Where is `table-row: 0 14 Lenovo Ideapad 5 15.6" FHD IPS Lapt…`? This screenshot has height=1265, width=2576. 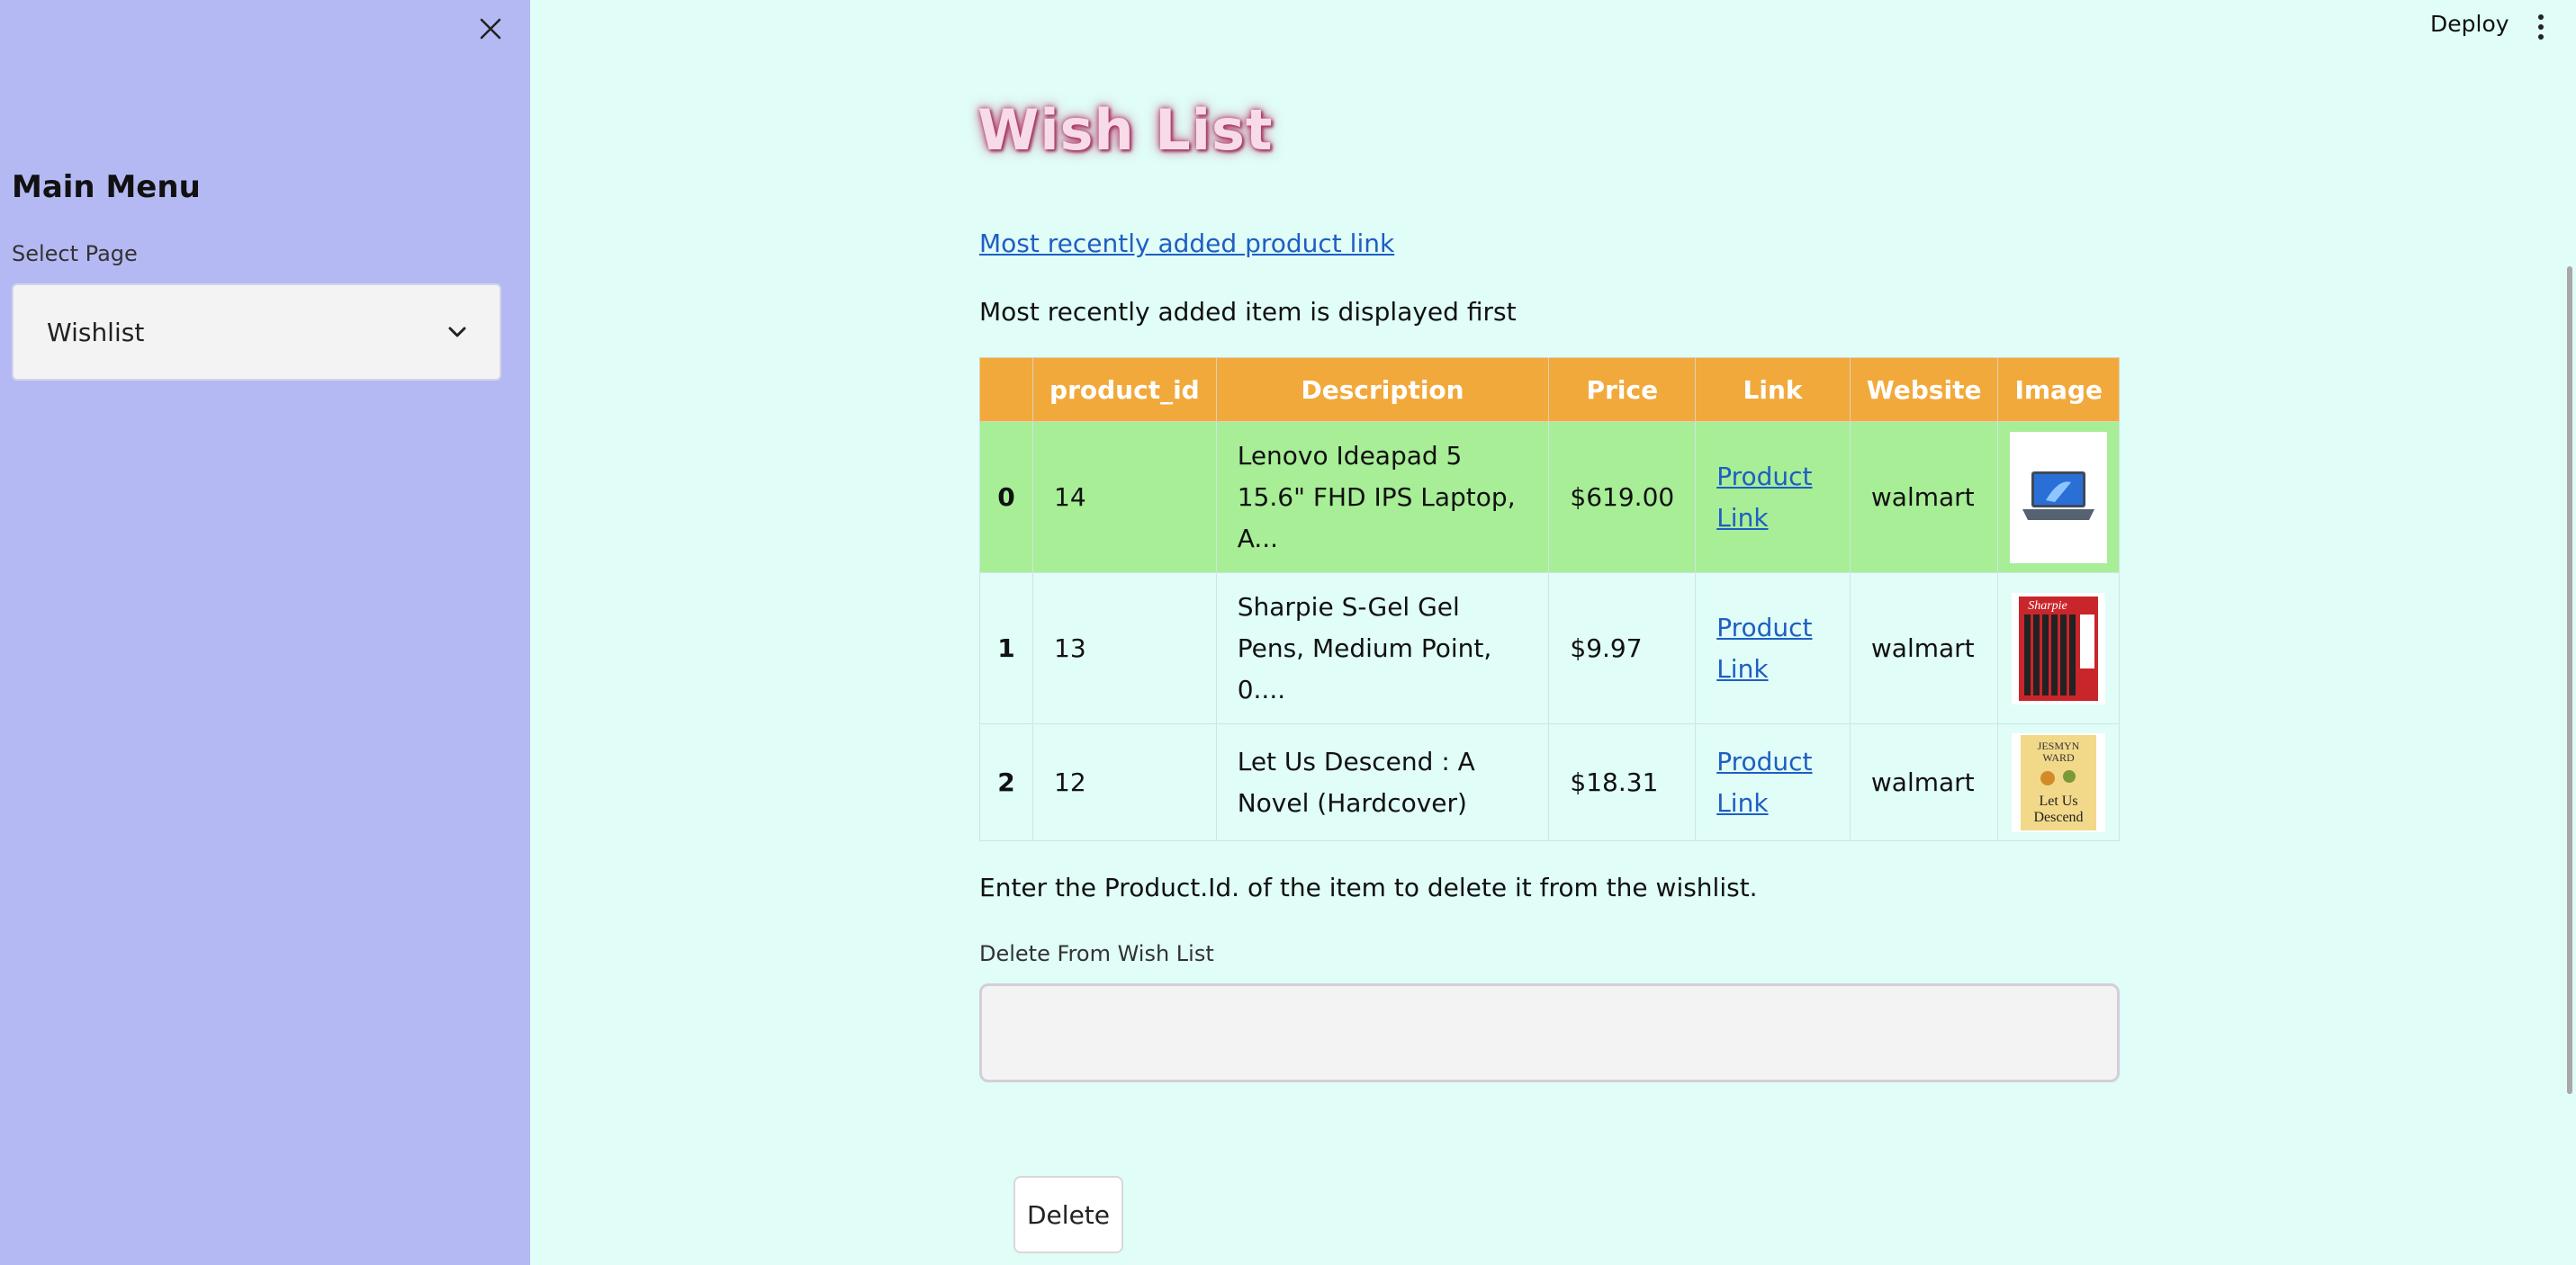
table-row: 0 14 Lenovo Ideapad 5 15.6" FHD IPS Lapt… is located at coordinates (1549, 497).